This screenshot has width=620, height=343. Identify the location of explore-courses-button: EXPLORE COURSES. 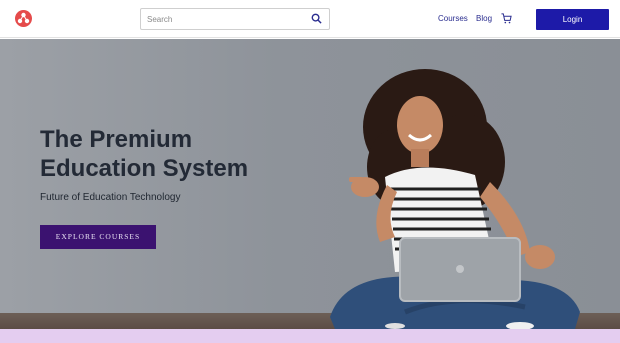
(98, 237).